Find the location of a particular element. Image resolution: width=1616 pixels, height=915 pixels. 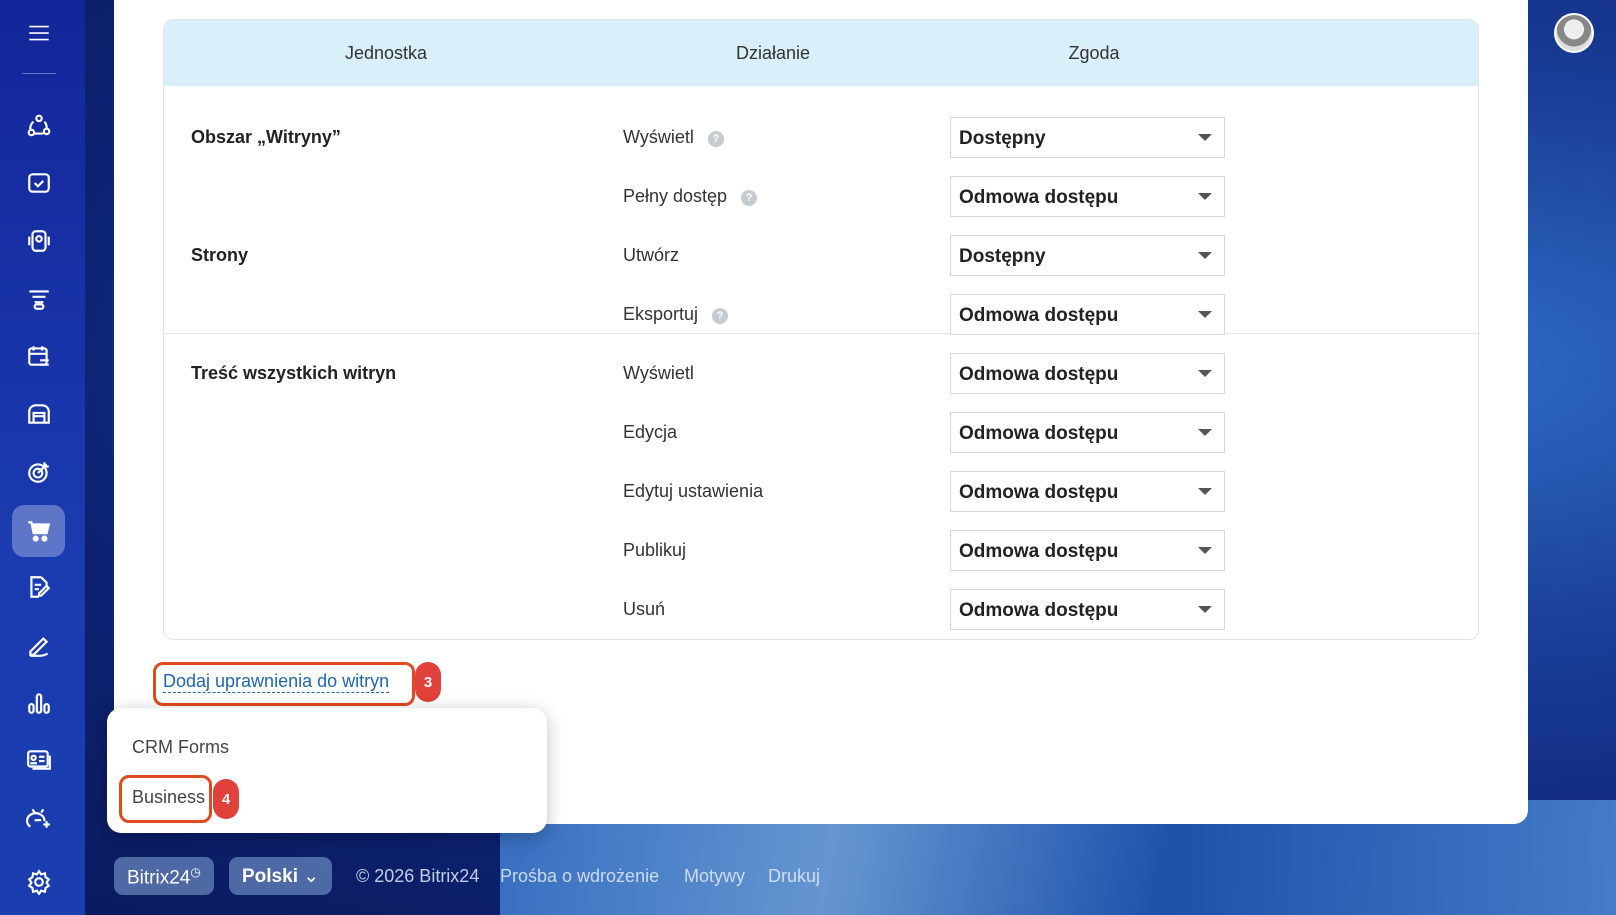

document-sign-icon is located at coordinates (39, 587).